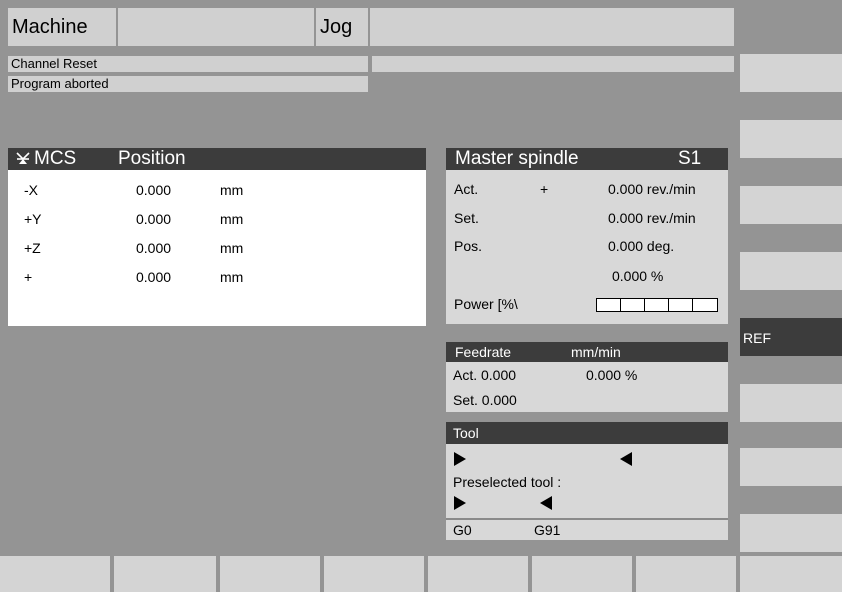 The height and width of the screenshot is (592, 842). Describe the element at coordinates (486, 304) in the screenshot. I see `spindle-power-label: Power [%\` at that location.